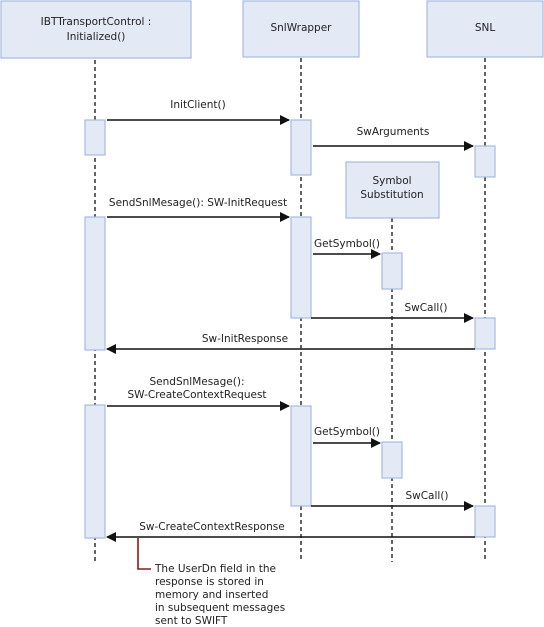 Image resolution: width=544 pixels, height=627 pixels. Describe the element at coordinates (197, 382) in the screenshot. I see `message-sendsnl-ctx-line1: SendSnlMesage():` at that location.